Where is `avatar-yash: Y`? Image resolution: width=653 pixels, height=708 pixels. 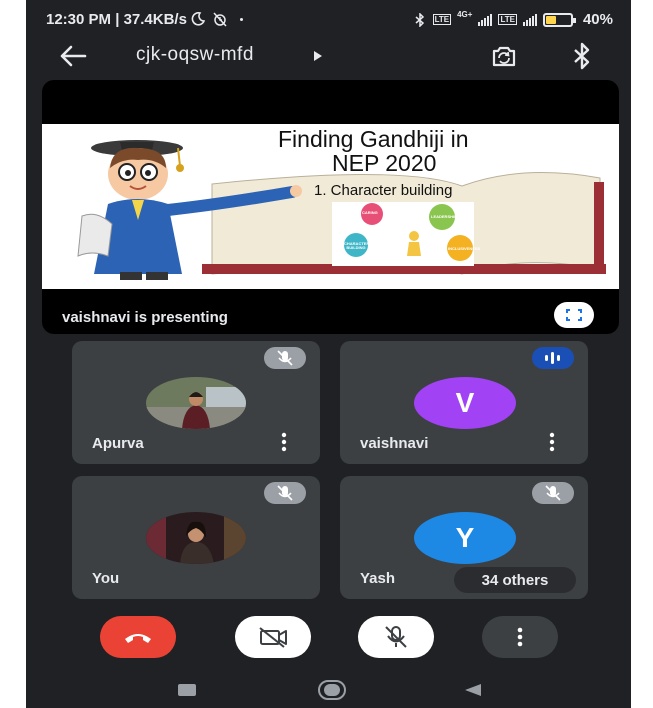 avatar-yash: Y is located at coordinates (465, 538).